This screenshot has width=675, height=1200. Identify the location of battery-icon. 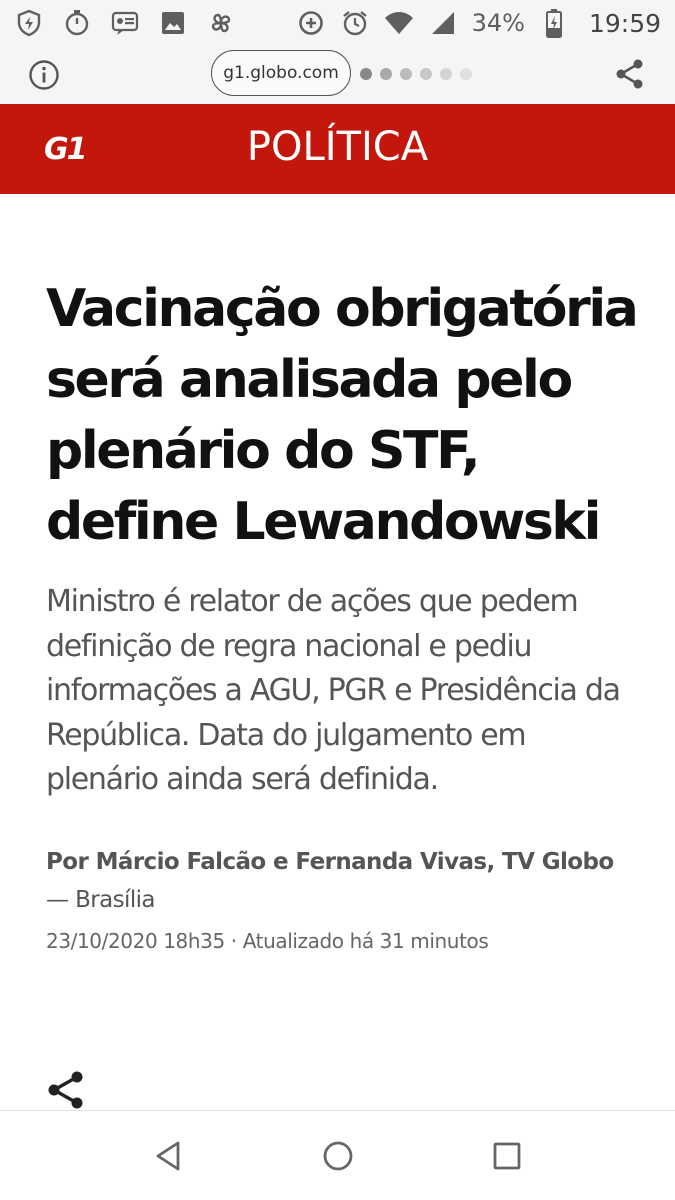
(554, 23).